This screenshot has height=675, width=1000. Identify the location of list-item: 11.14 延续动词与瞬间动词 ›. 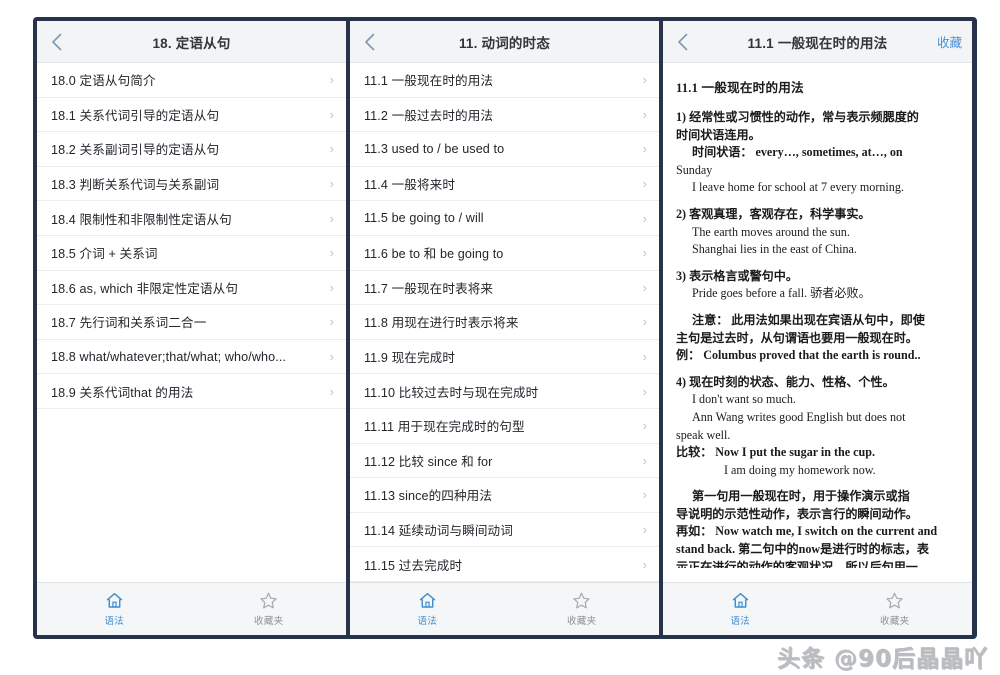
(504, 530).